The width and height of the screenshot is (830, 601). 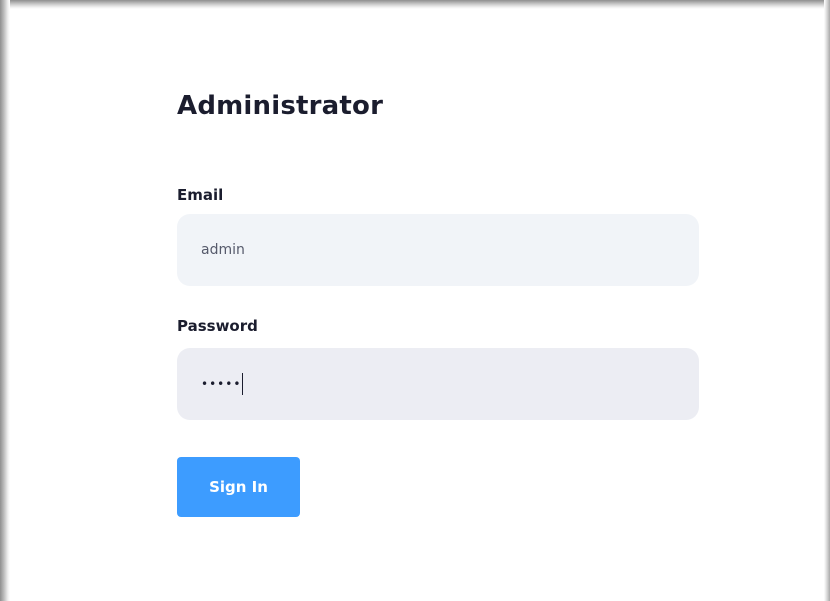 What do you see at coordinates (238, 487) in the screenshot?
I see `sign-in-button: Sign In` at bounding box center [238, 487].